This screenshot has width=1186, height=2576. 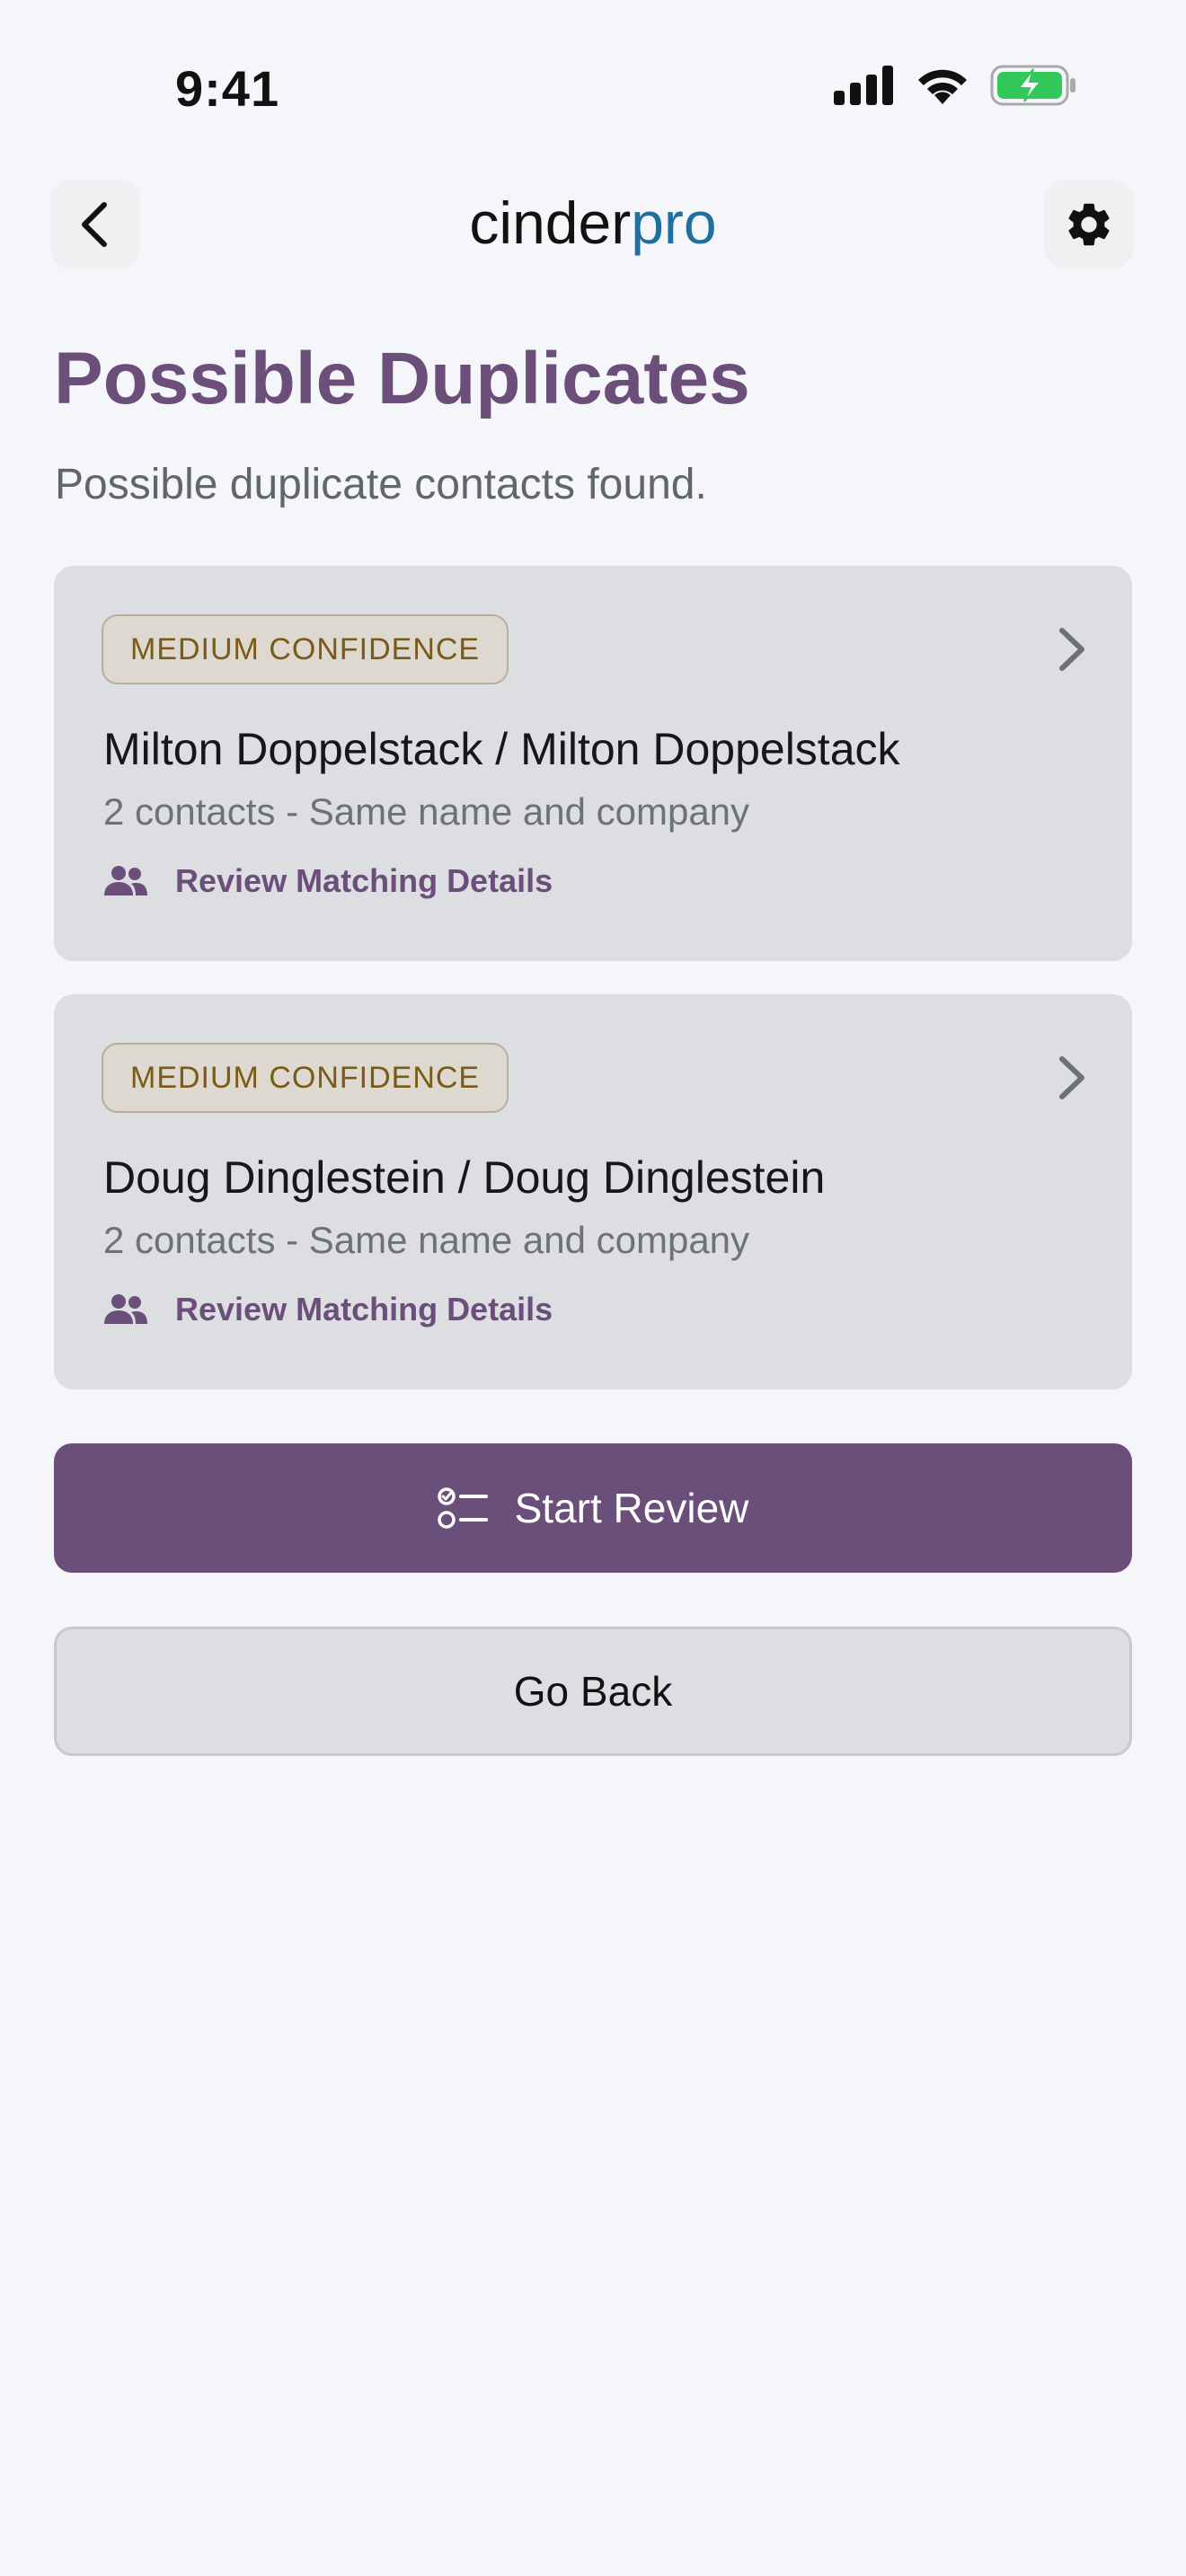 What do you see at coordinates (593, 85) in the screenshot?
I see `status-bar: 9:41` at bounding box center [593, 85].